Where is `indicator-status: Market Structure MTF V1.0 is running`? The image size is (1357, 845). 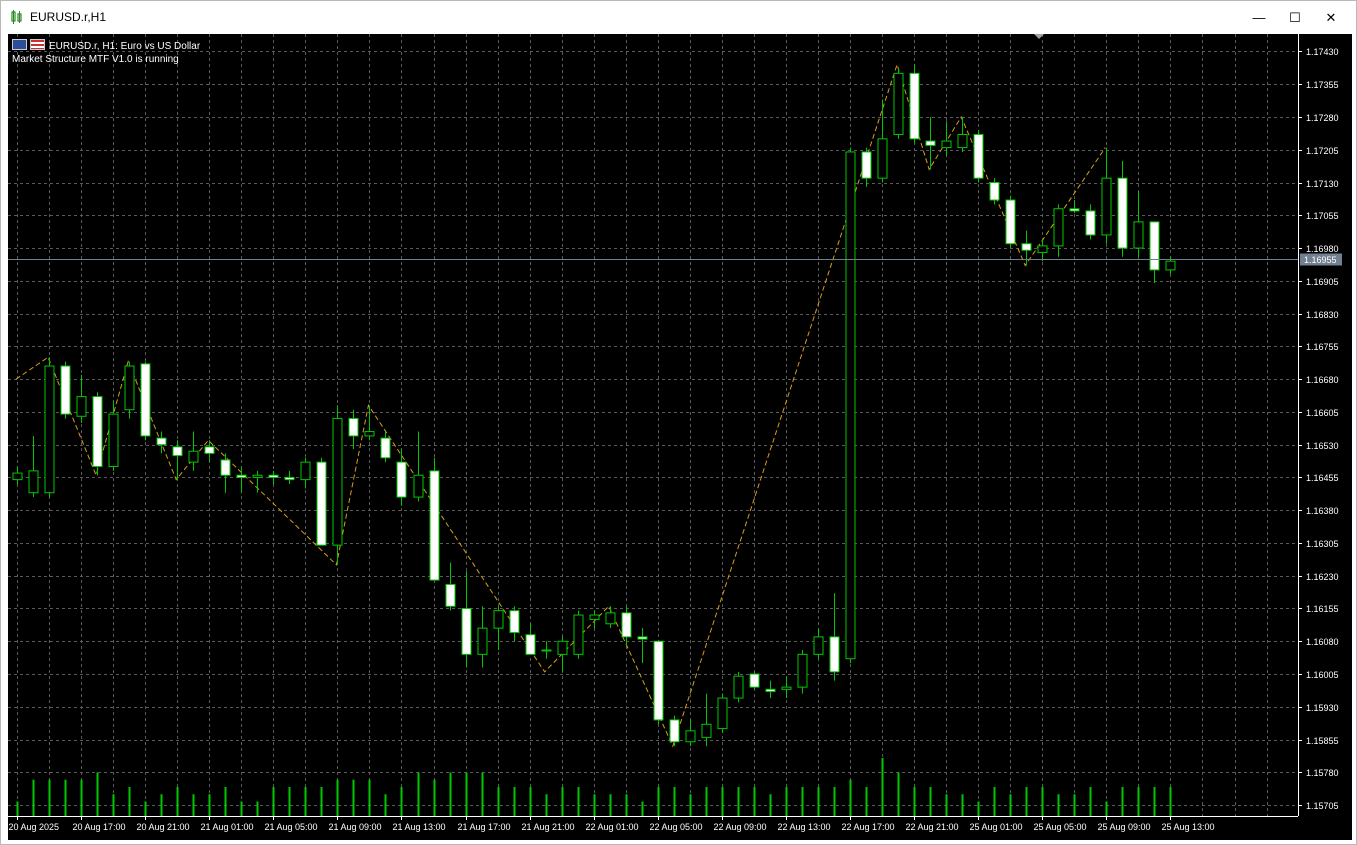
indicator-status: Market Structure MTF V1.0 is running is located at coordinates (95, 59).